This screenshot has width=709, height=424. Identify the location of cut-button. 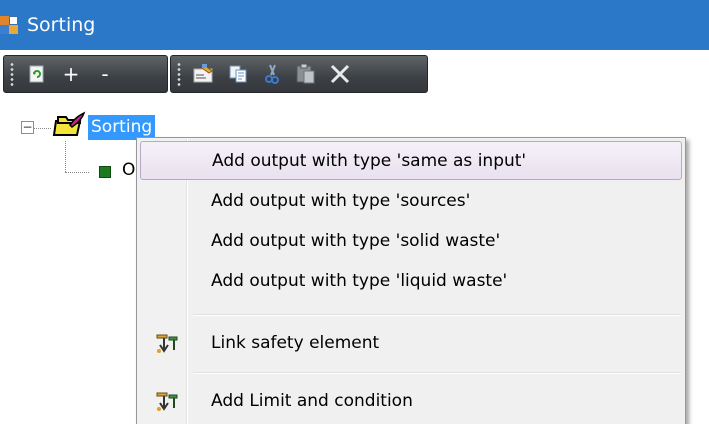
(272, 74).